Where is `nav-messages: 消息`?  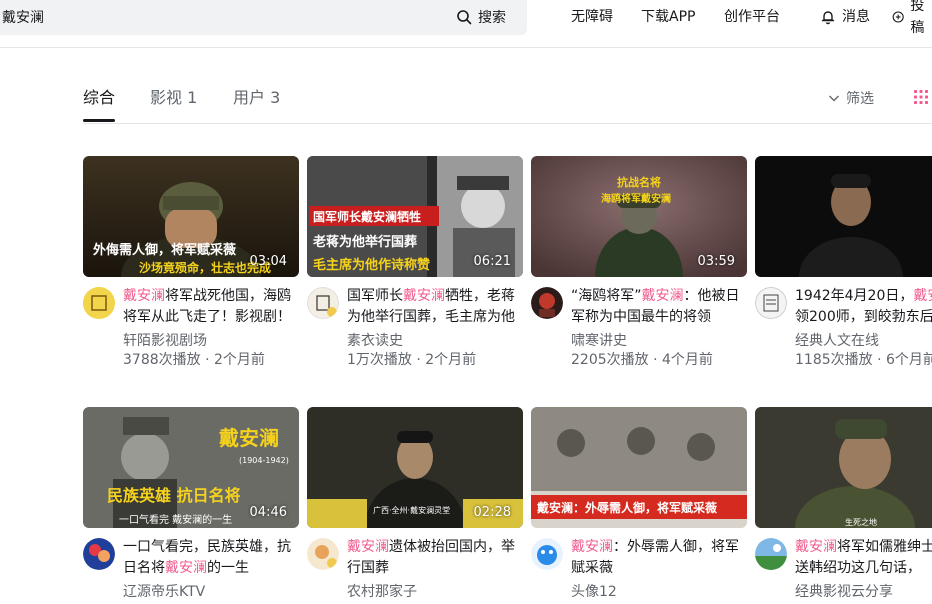 nav-messages: 消息 is located at coordinates (845, 17).